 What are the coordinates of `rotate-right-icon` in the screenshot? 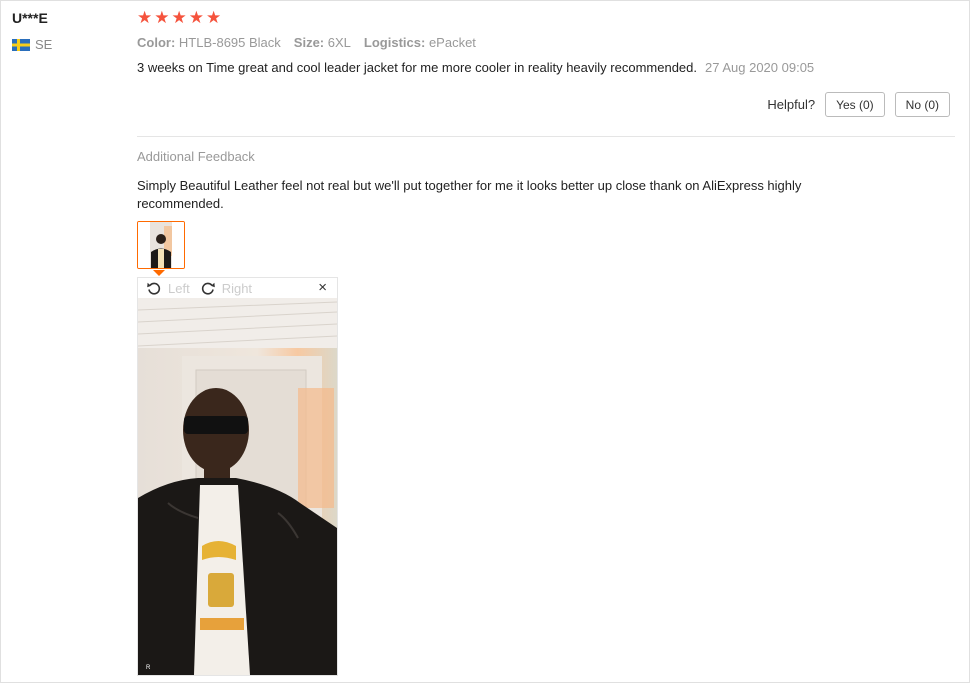 It's located at (208, 288).